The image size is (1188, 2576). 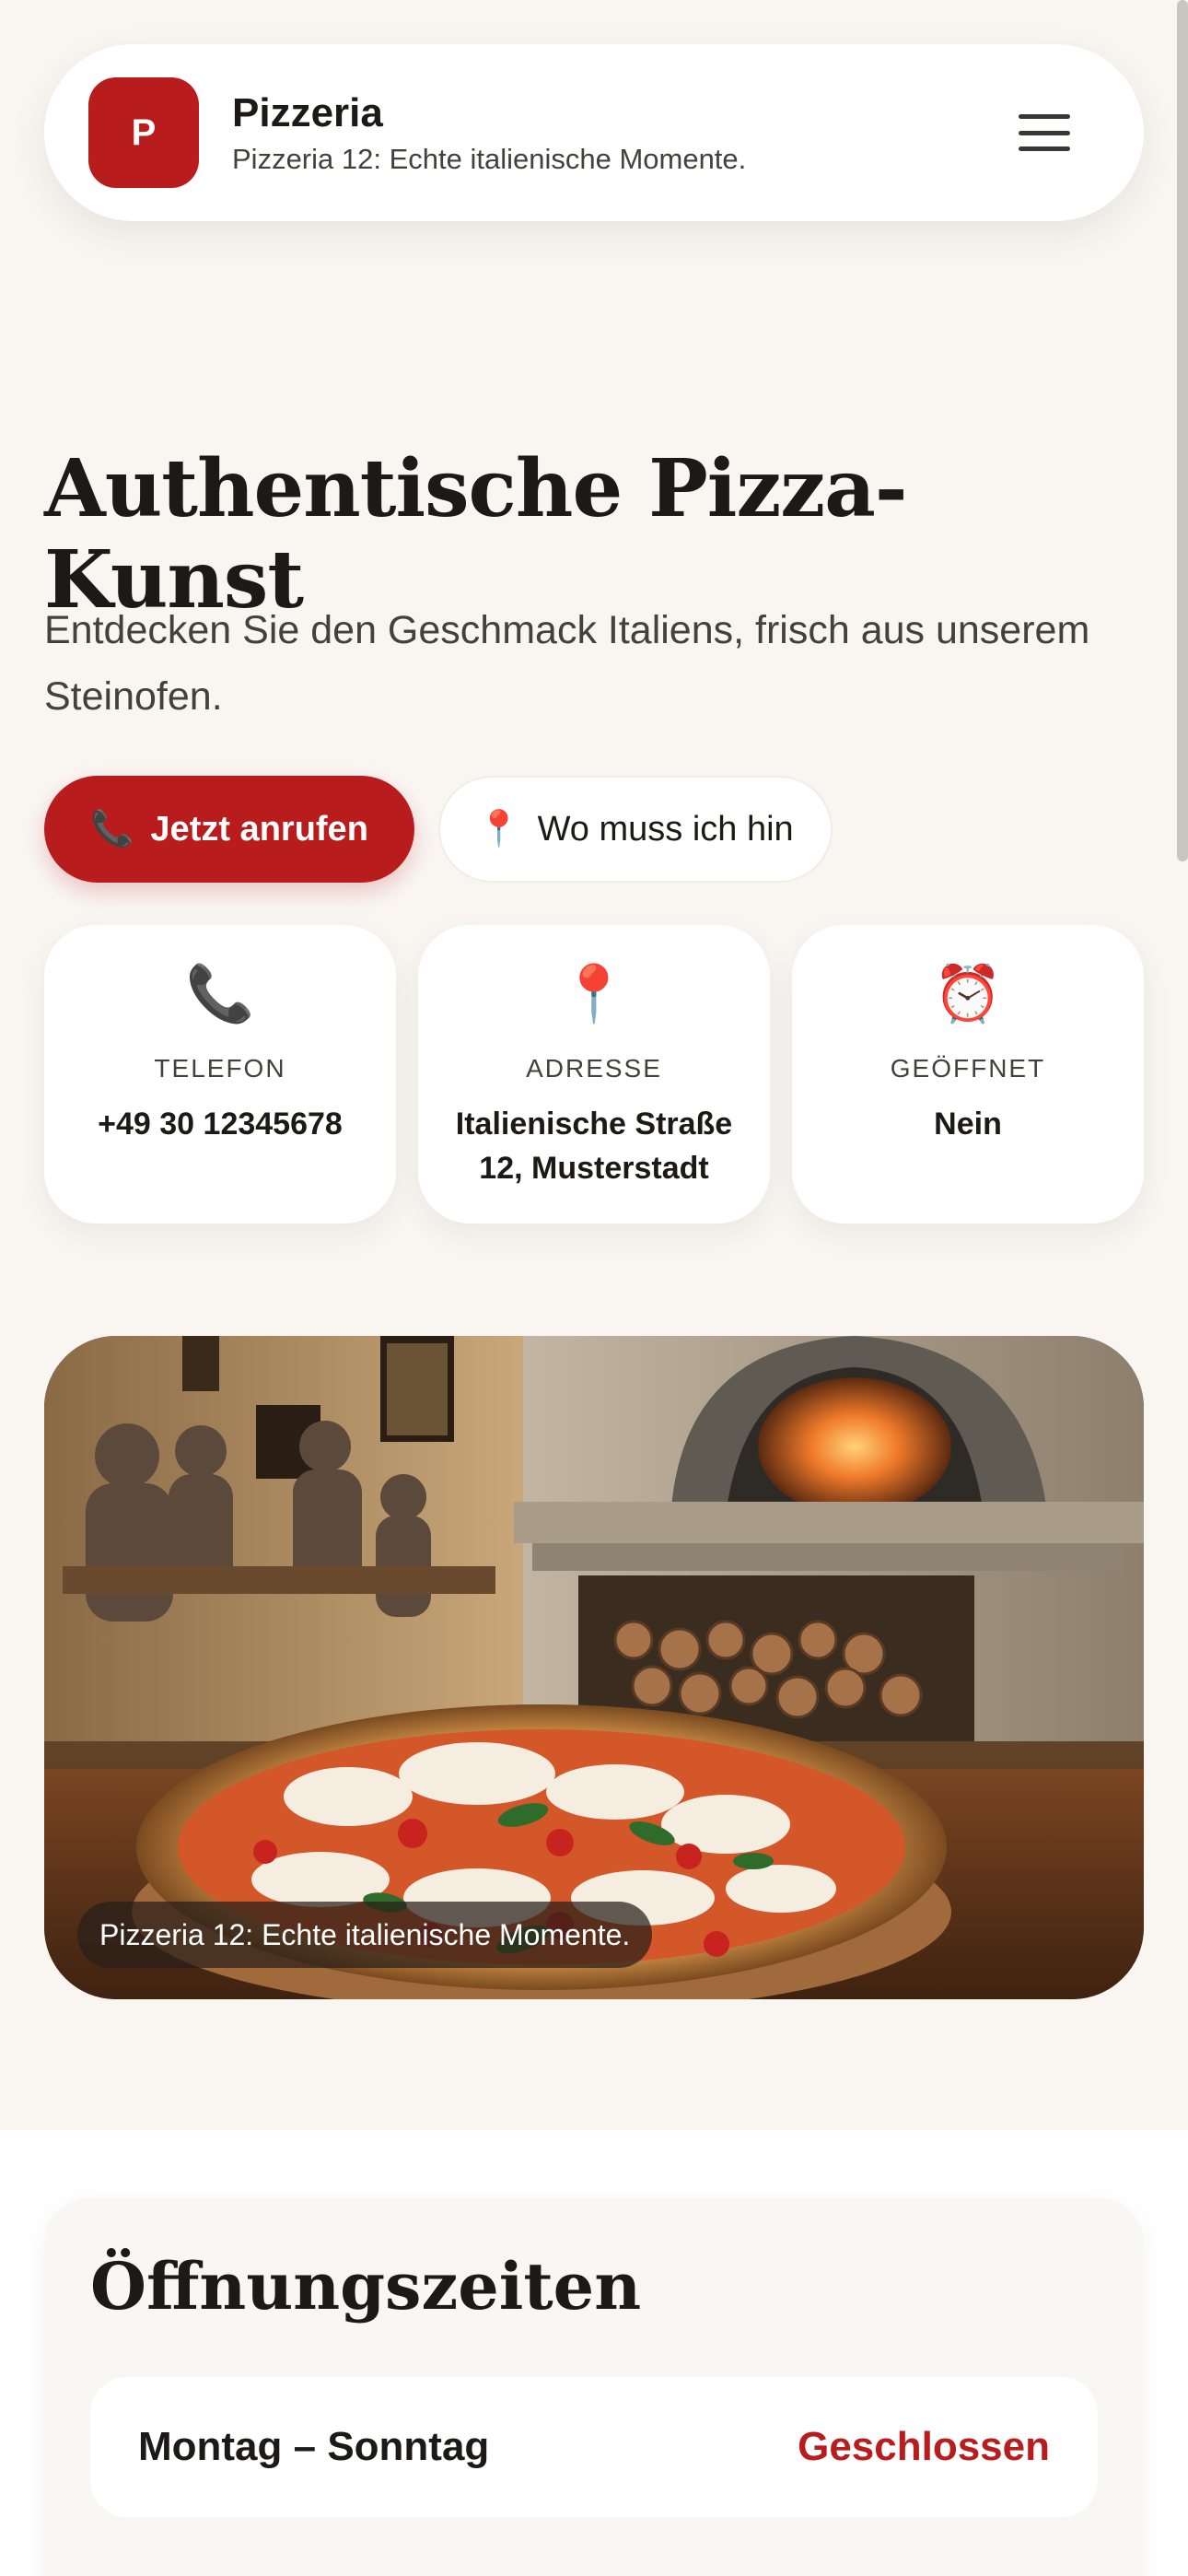 I want to click on call-now-button: 📞 Jetzt anrufen, so click(x=229, y=829).